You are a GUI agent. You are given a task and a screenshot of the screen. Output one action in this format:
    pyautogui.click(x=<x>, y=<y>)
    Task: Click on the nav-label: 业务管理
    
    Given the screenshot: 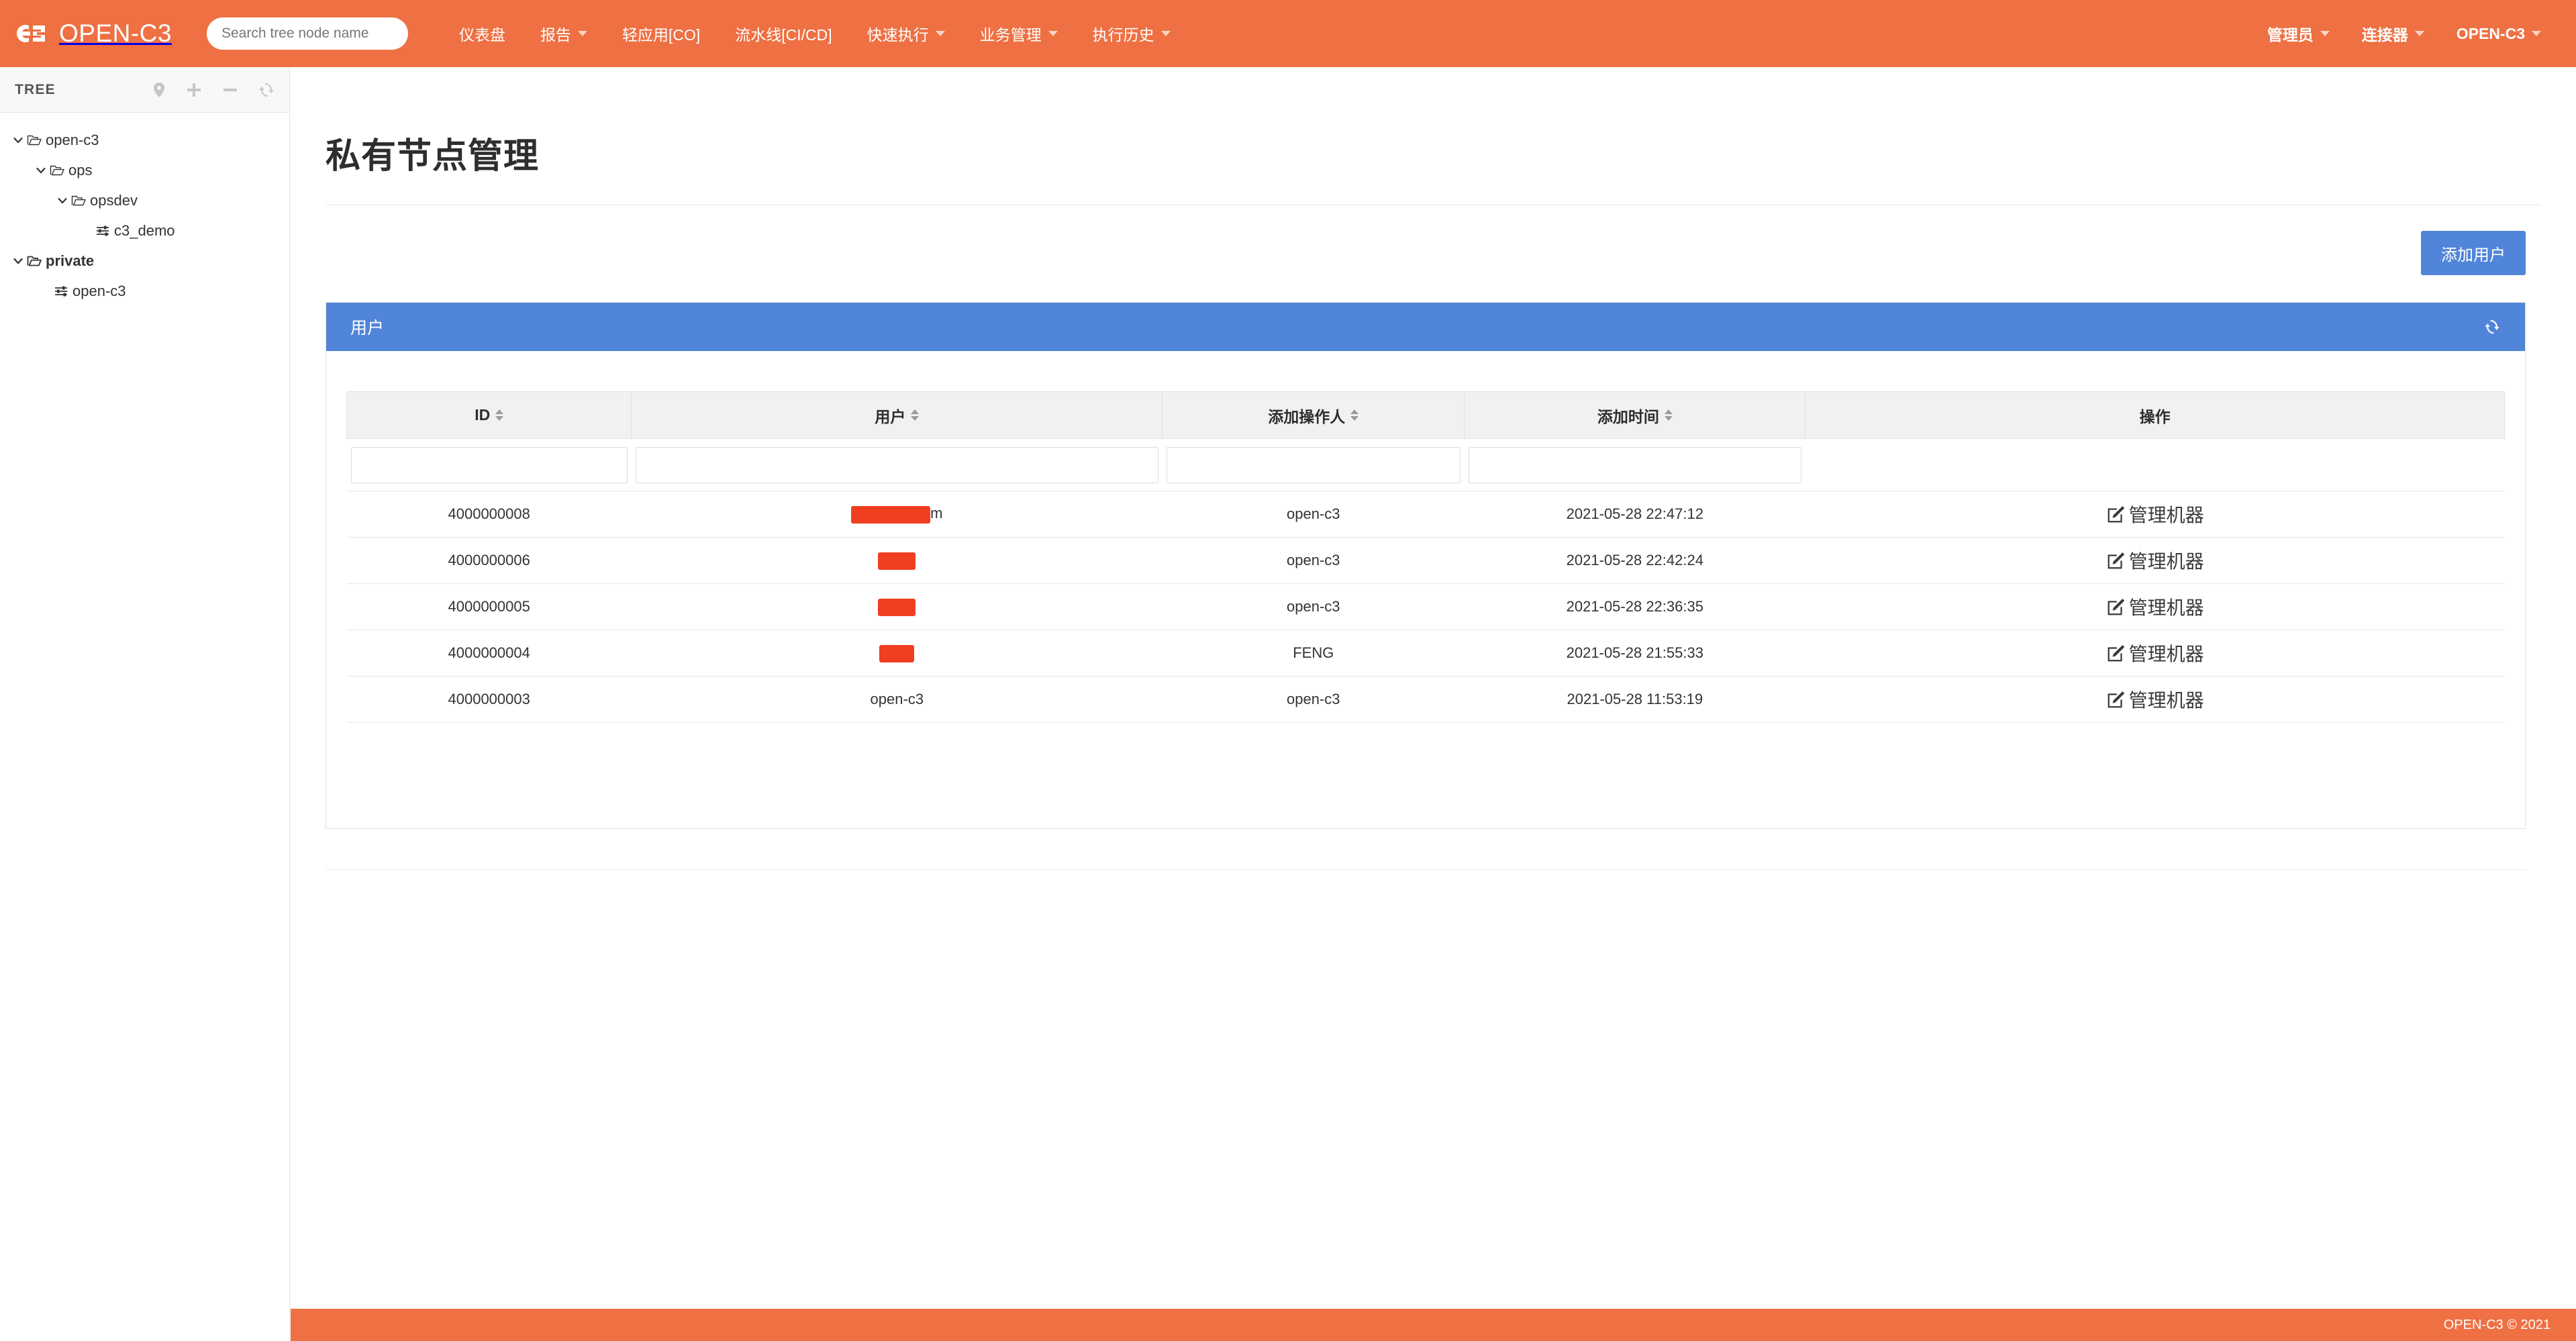 What is the action you would take?
    pyautogui.click(x=1010, y=35)
    